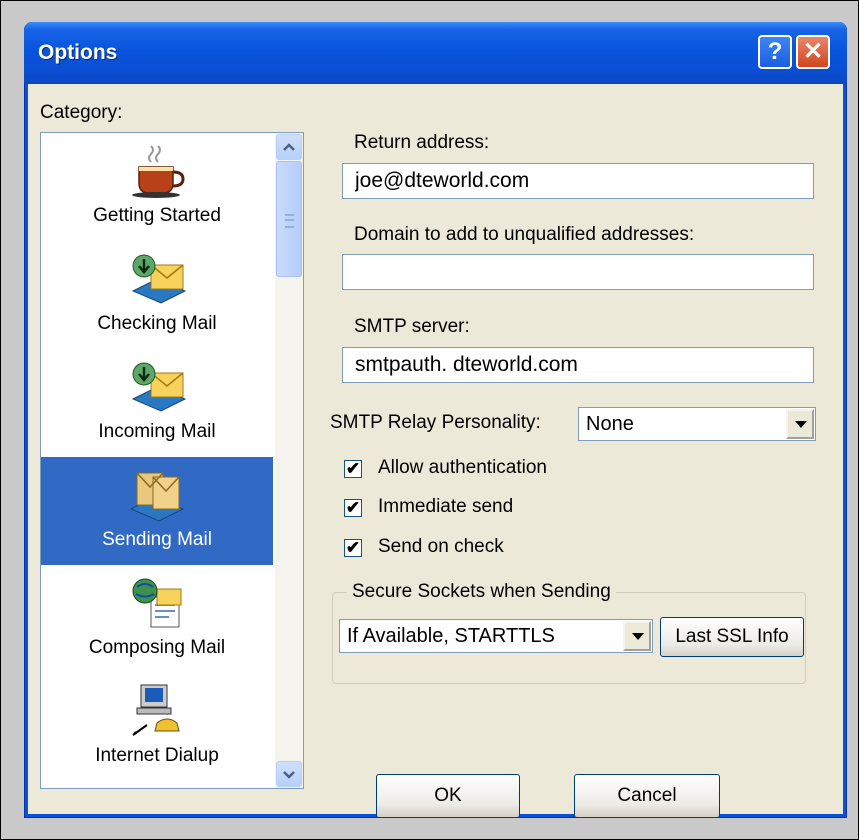 The height and width of the screenshot is (840, 859). What do you see at coordinates (159, 387) in the screenshot?
I see `incoming-mail-icon` at bounding box center [159, 387].